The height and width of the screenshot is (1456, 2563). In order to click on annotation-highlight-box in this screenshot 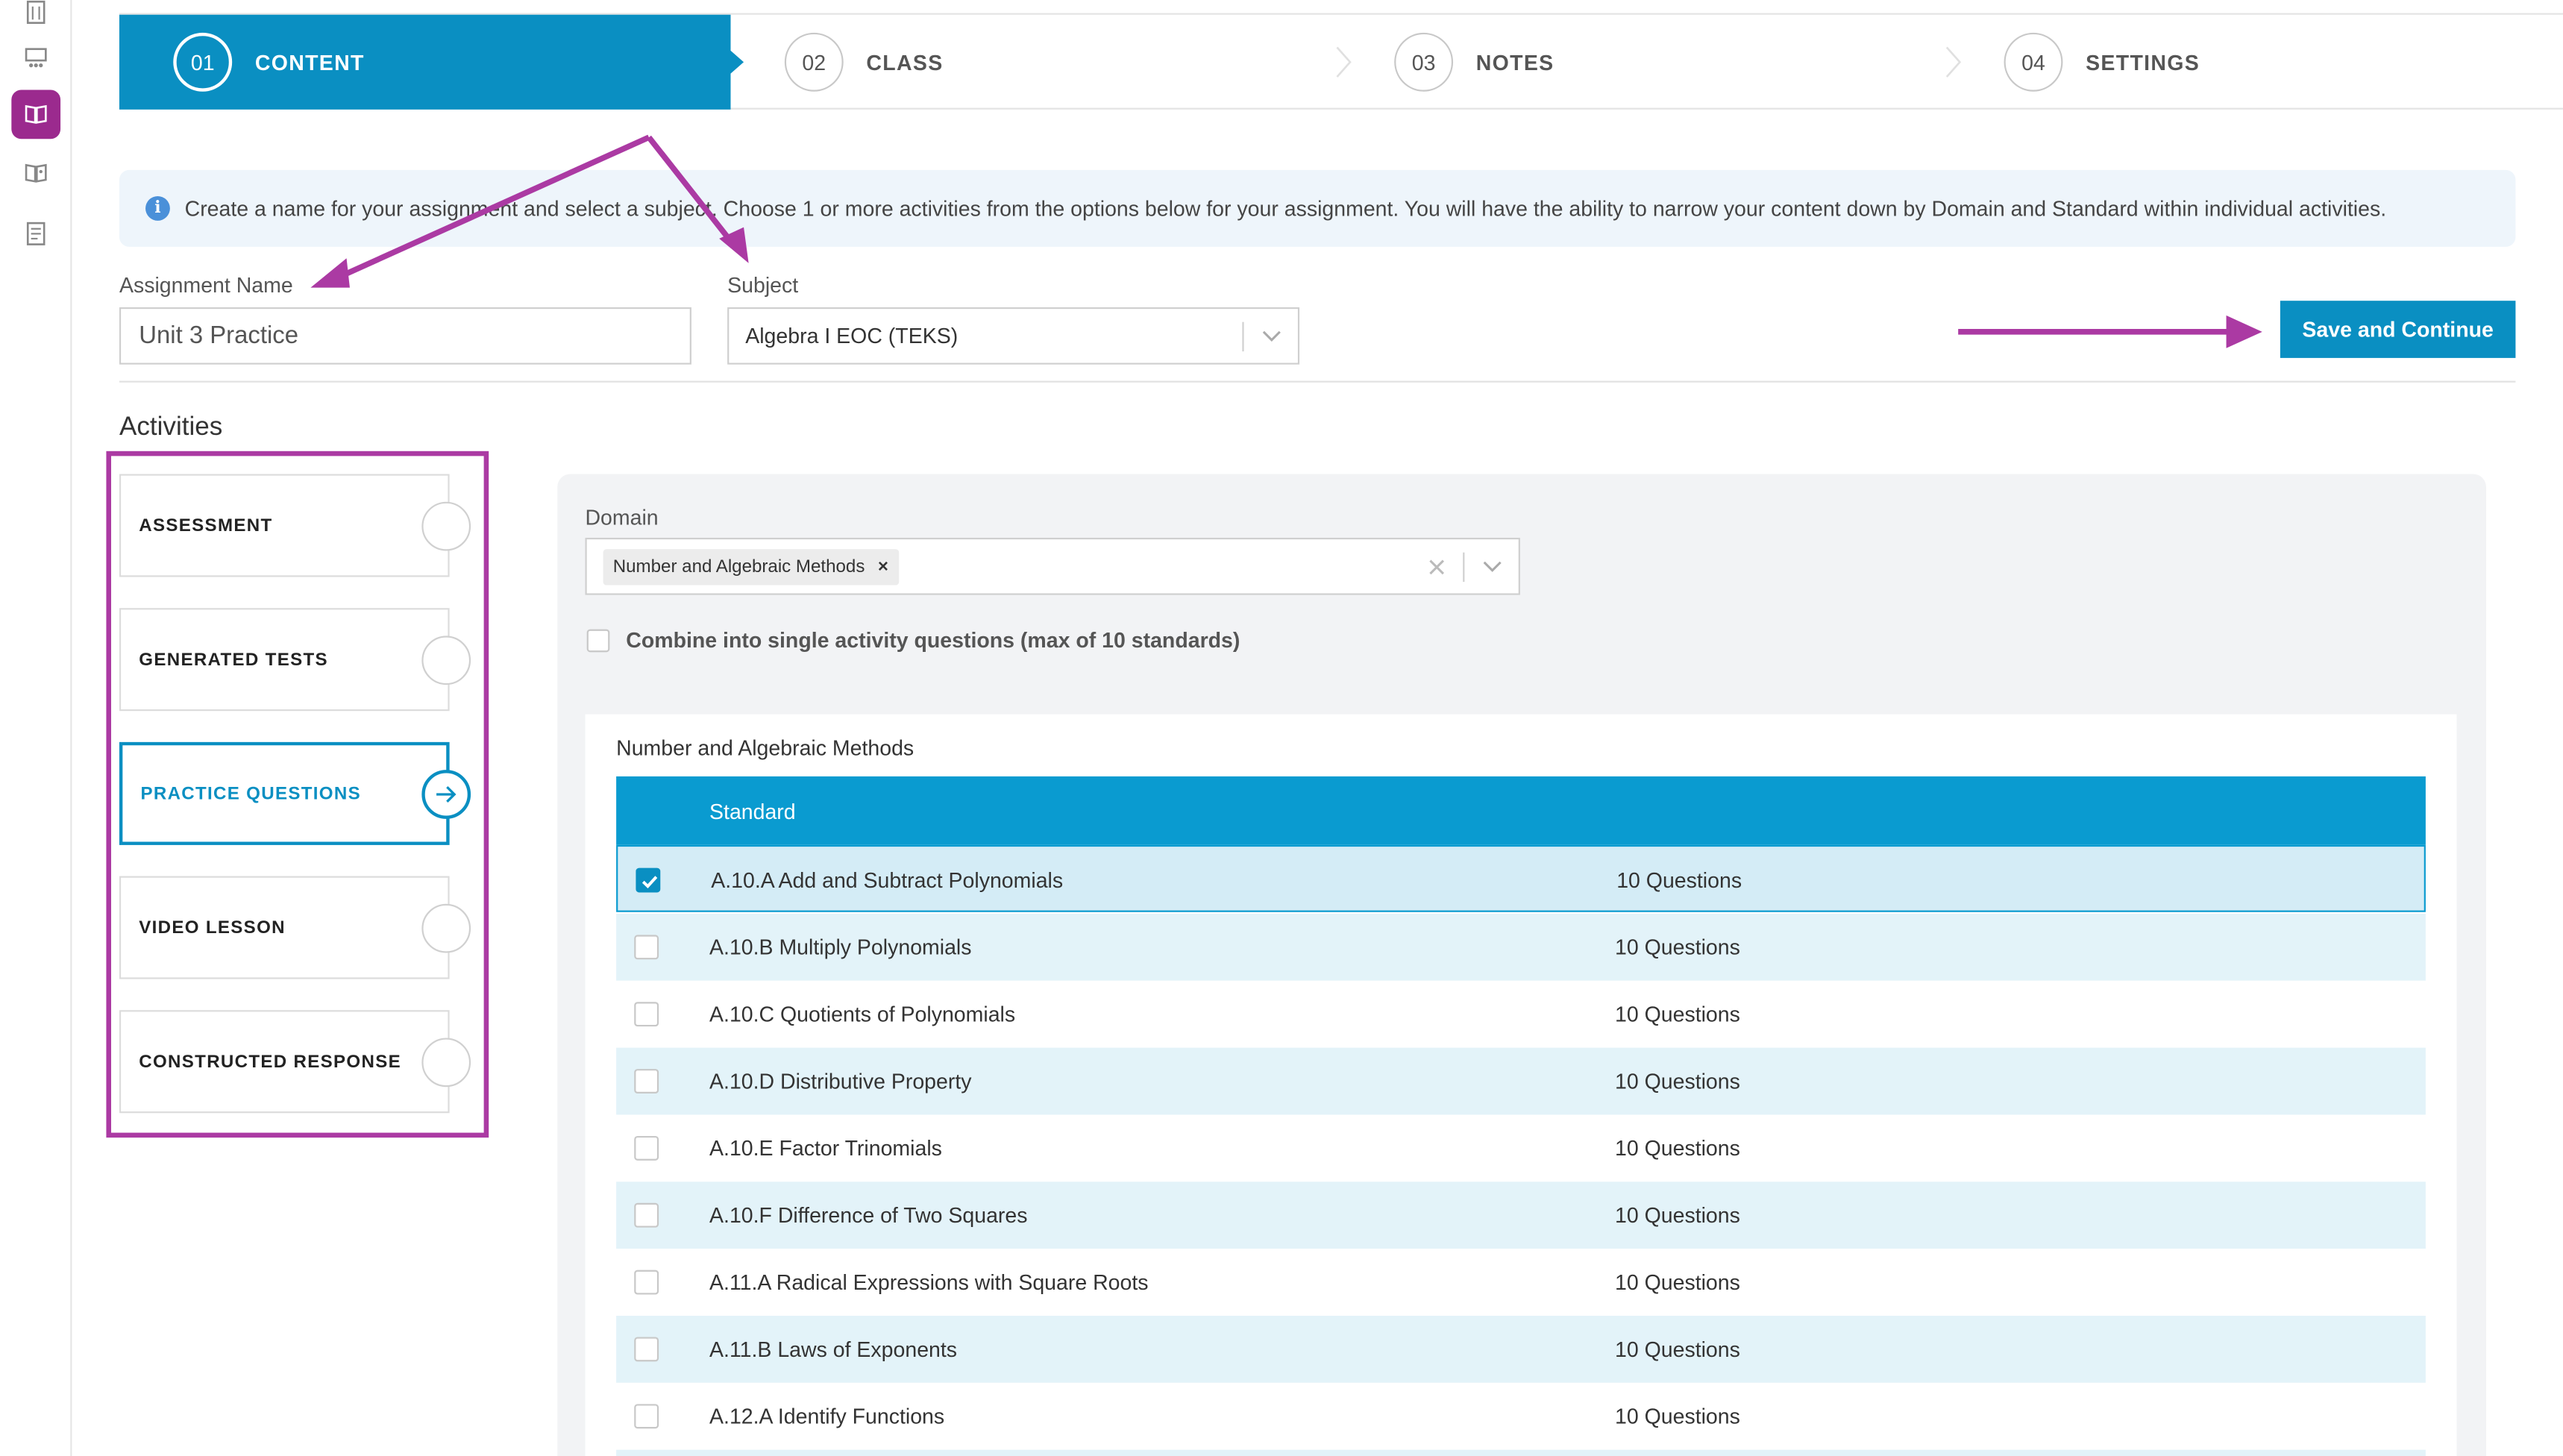, I will do `click(297, 794)`.